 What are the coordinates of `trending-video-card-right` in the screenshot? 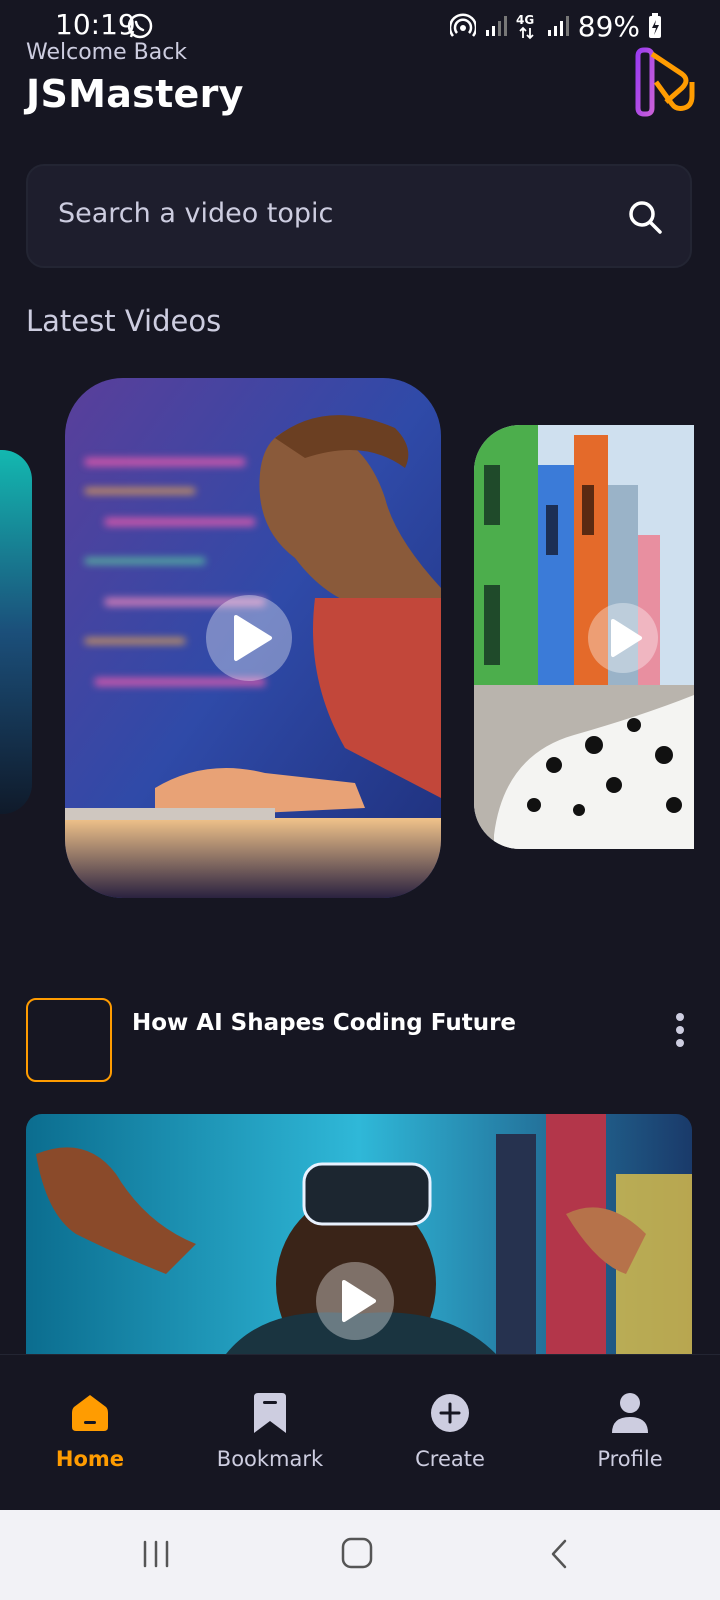 It's located at (584, 637).